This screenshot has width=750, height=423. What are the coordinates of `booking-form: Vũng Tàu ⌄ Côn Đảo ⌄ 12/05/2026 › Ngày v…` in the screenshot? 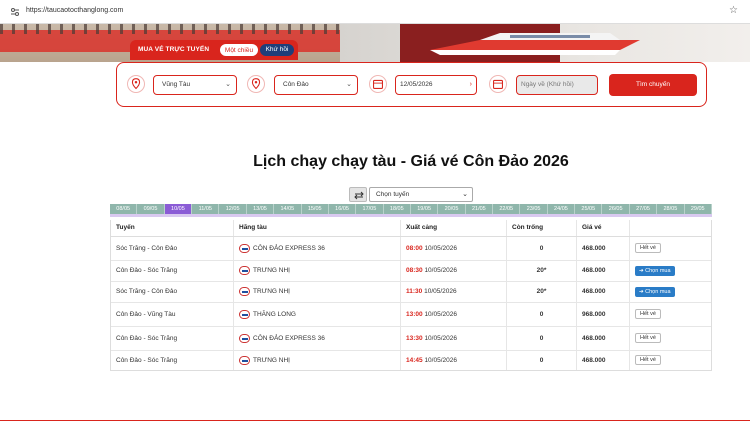 It's located at (411, 84).